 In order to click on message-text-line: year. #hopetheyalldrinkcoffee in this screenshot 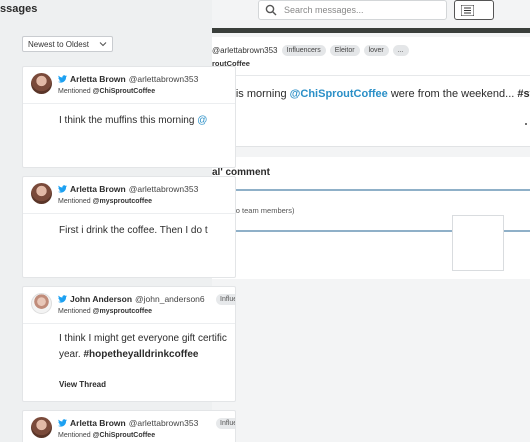, I will do `click(143, 355)`.